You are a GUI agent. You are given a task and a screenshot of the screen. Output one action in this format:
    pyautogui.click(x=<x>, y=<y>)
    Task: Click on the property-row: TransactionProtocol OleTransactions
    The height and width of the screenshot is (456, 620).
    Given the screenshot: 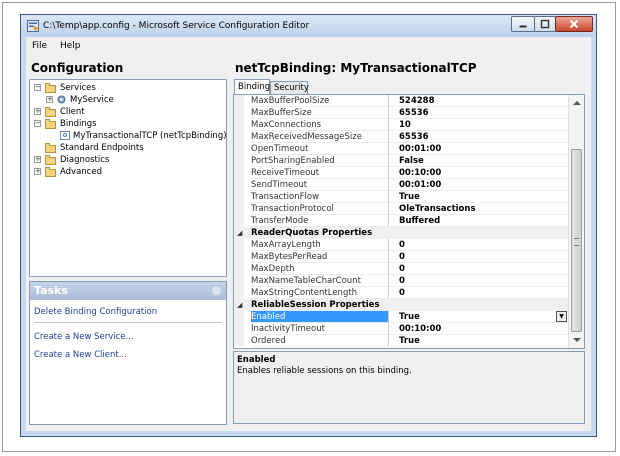 What is the action you would take?
    pyautogui.click(x=401, y=209)
    